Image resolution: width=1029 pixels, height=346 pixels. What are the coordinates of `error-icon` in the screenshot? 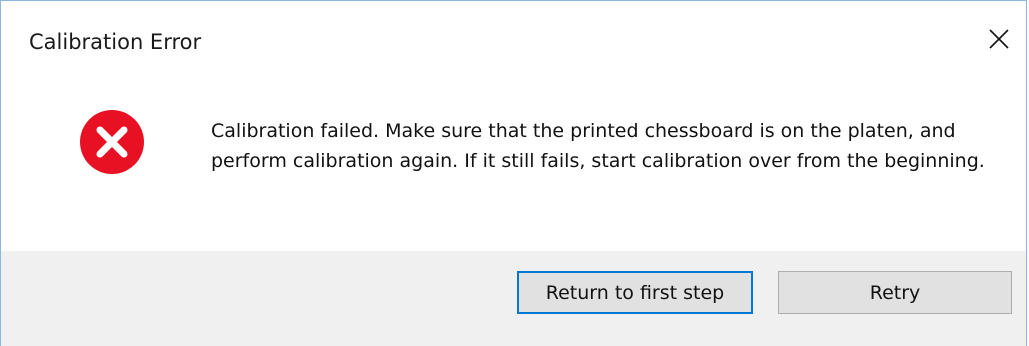 It's located at (112, 142).